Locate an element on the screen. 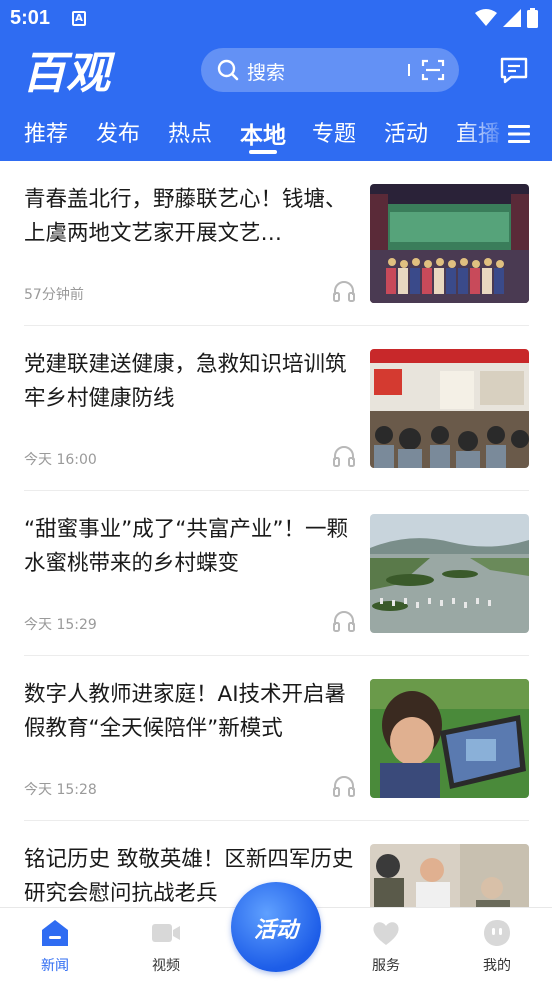 This screenshot has height=984, width=552. news-thumbnail-river-photo is located at coordinates (449, 573).